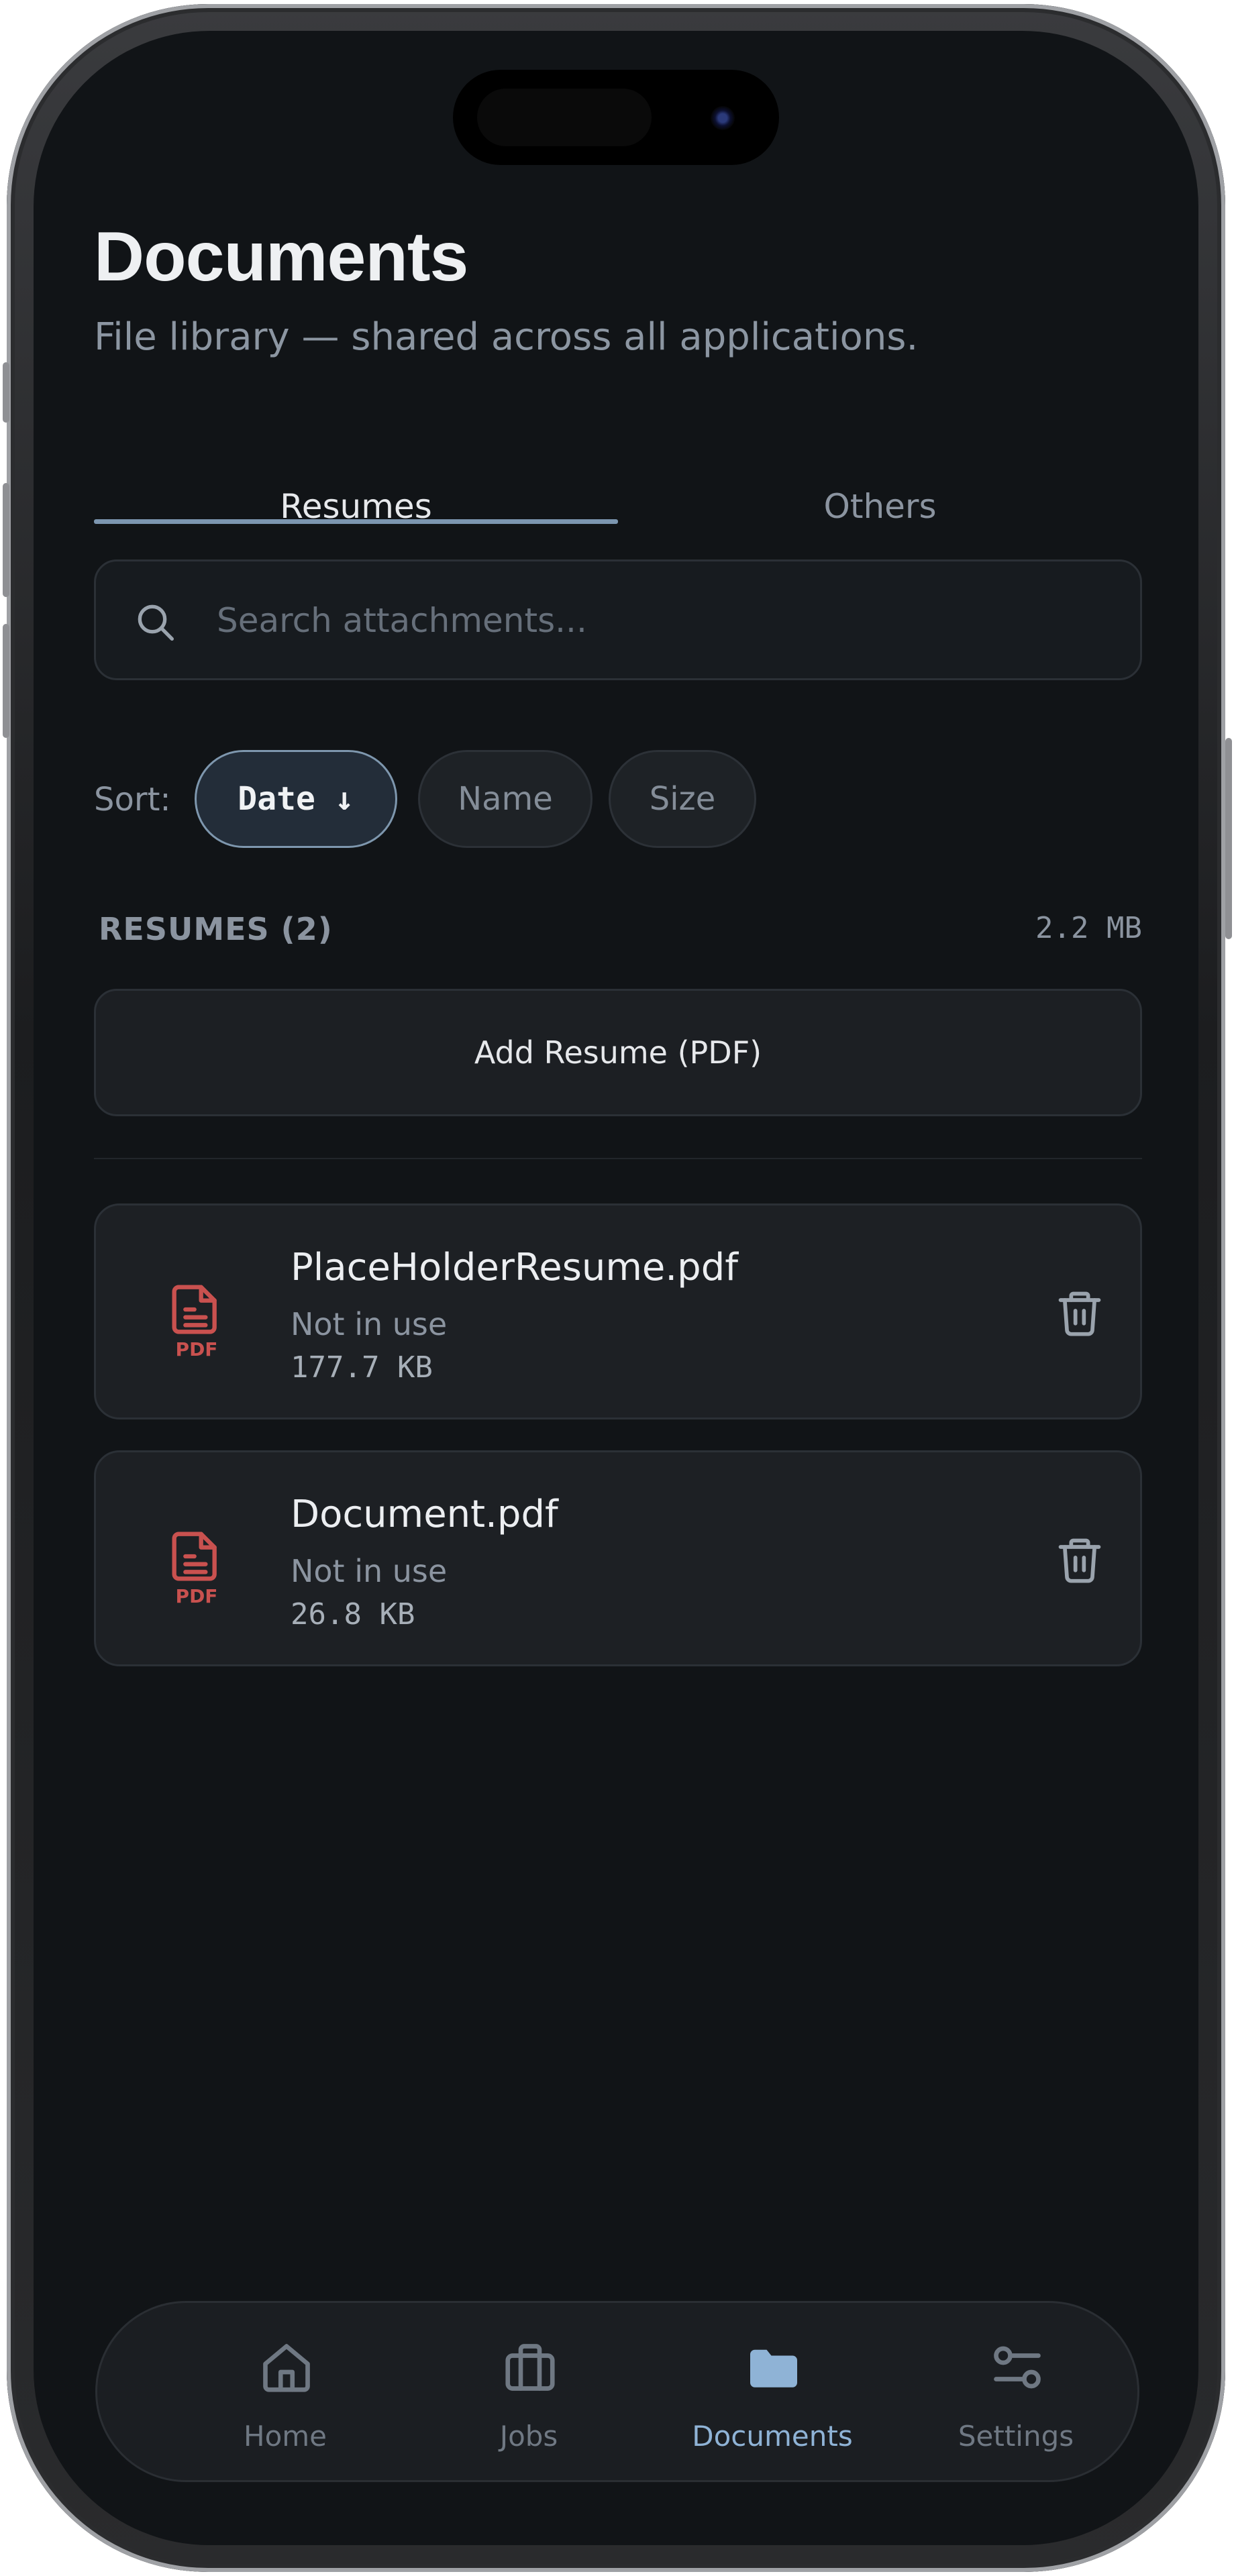  I want to click on nav-label: Jobs, so click(528, 2436).